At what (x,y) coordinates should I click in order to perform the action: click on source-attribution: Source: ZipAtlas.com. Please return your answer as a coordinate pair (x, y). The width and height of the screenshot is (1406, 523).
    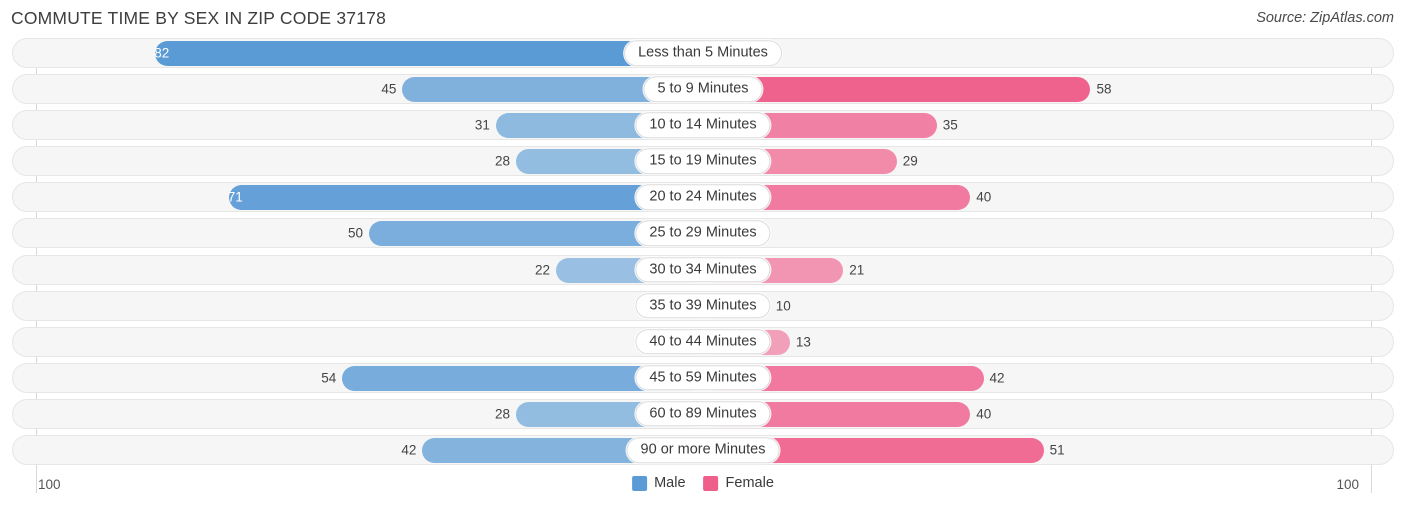
    Looking at the image, I should click on (1325, 18).